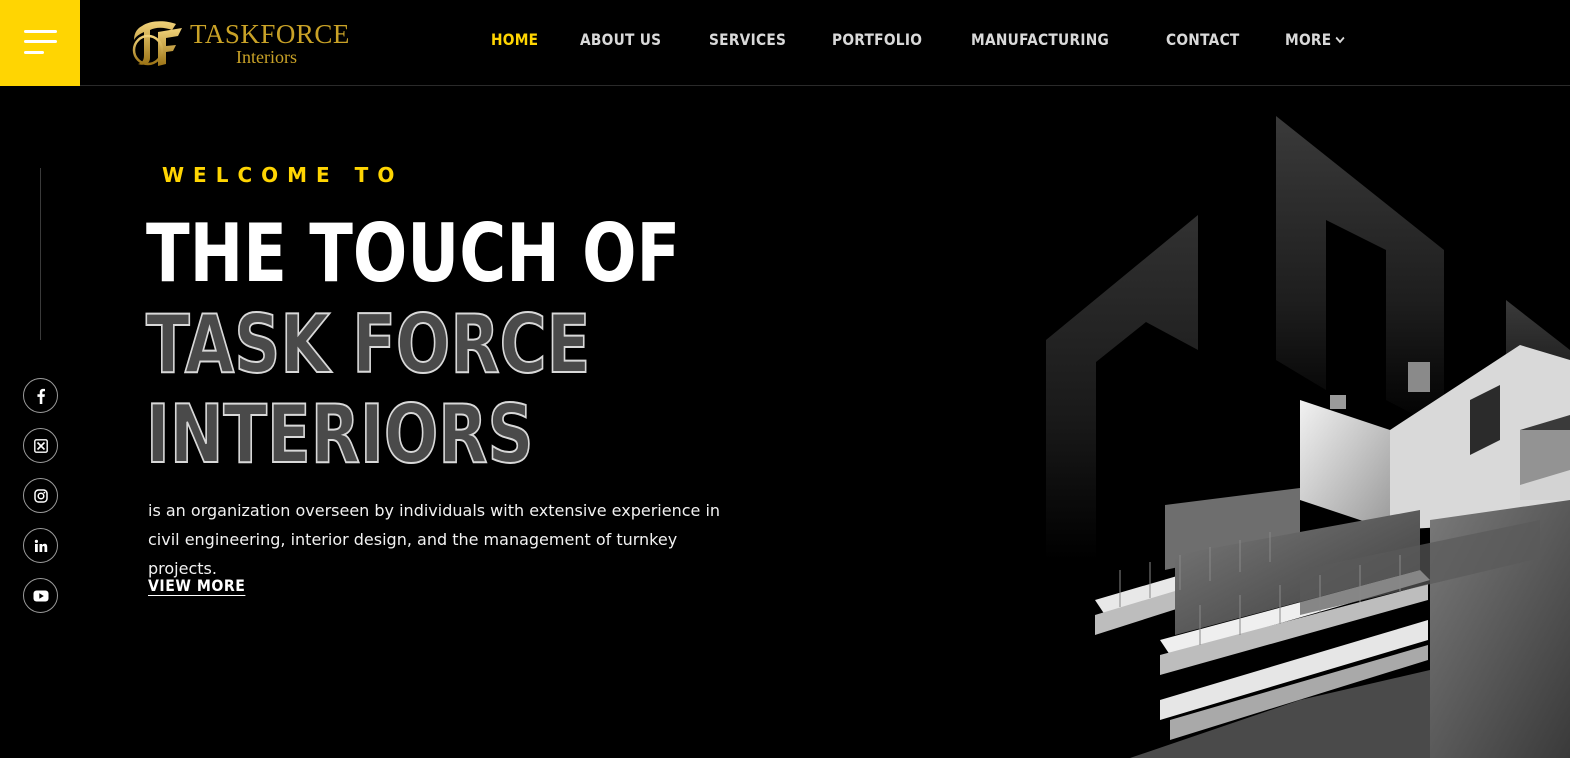 The width and height of the screenshot is (1570, 758). I want to click on x-link, so click(40, 445).